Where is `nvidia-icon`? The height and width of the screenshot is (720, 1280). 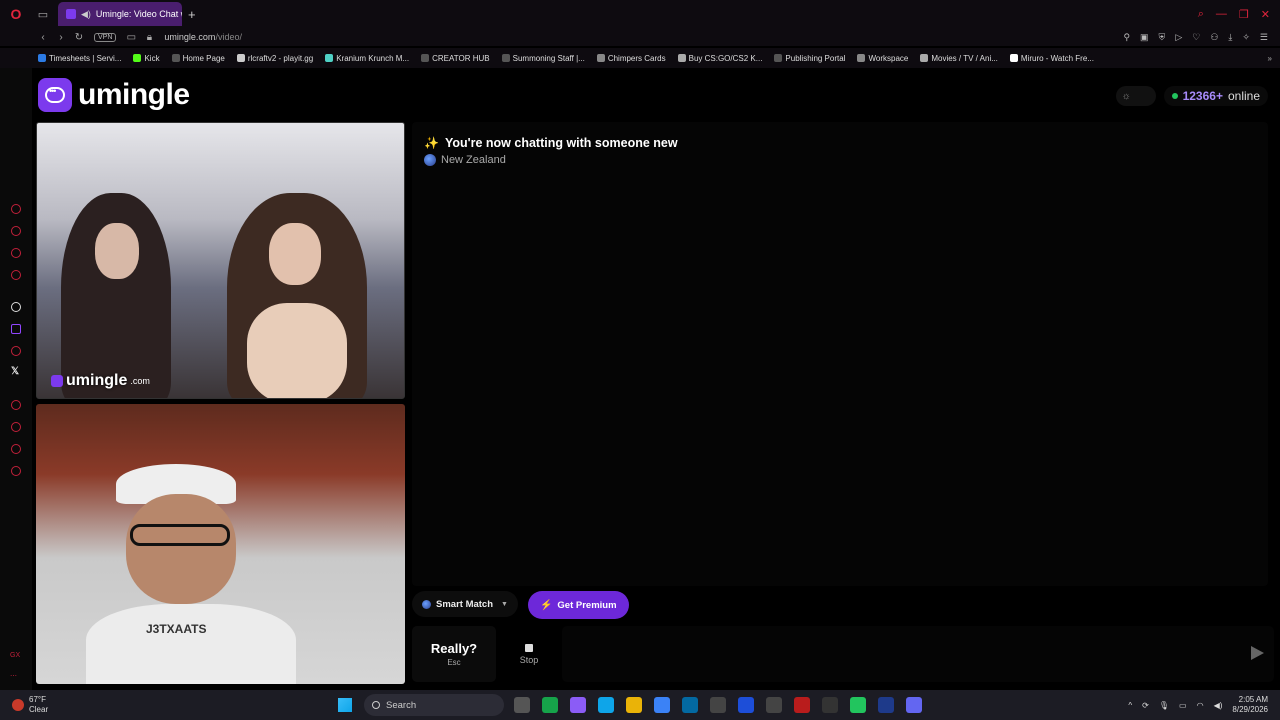 nvidia-icon is located at coordinates (858, 705).